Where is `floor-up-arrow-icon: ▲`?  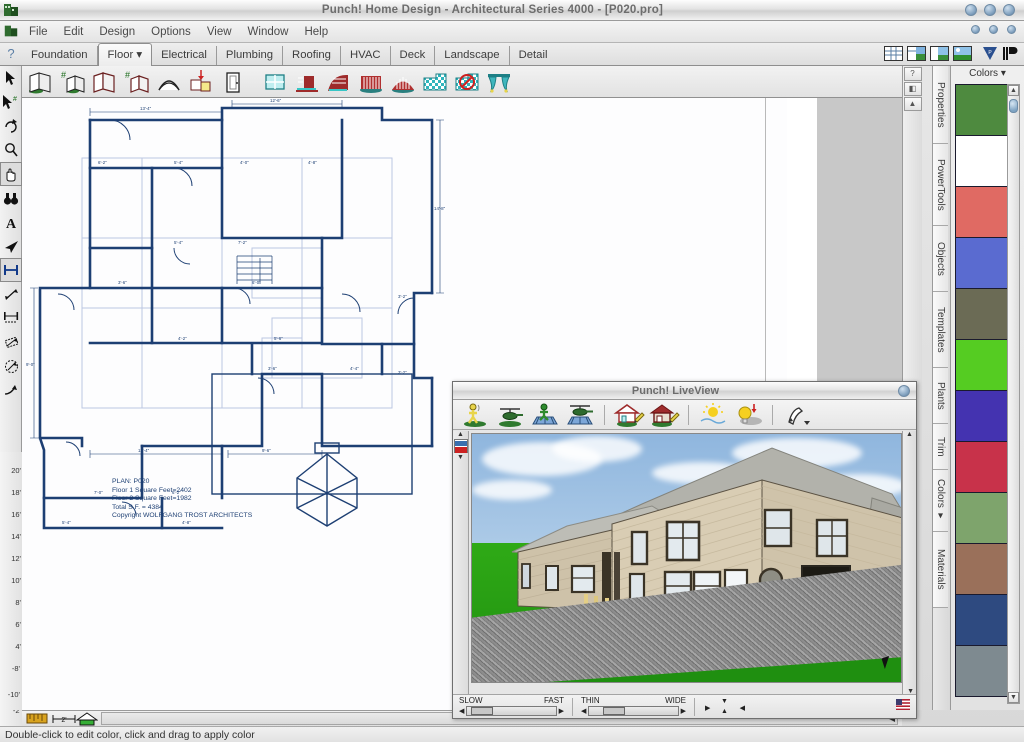
floor-up-arrow-icon: ▲ is located at coordinates (460, 434).